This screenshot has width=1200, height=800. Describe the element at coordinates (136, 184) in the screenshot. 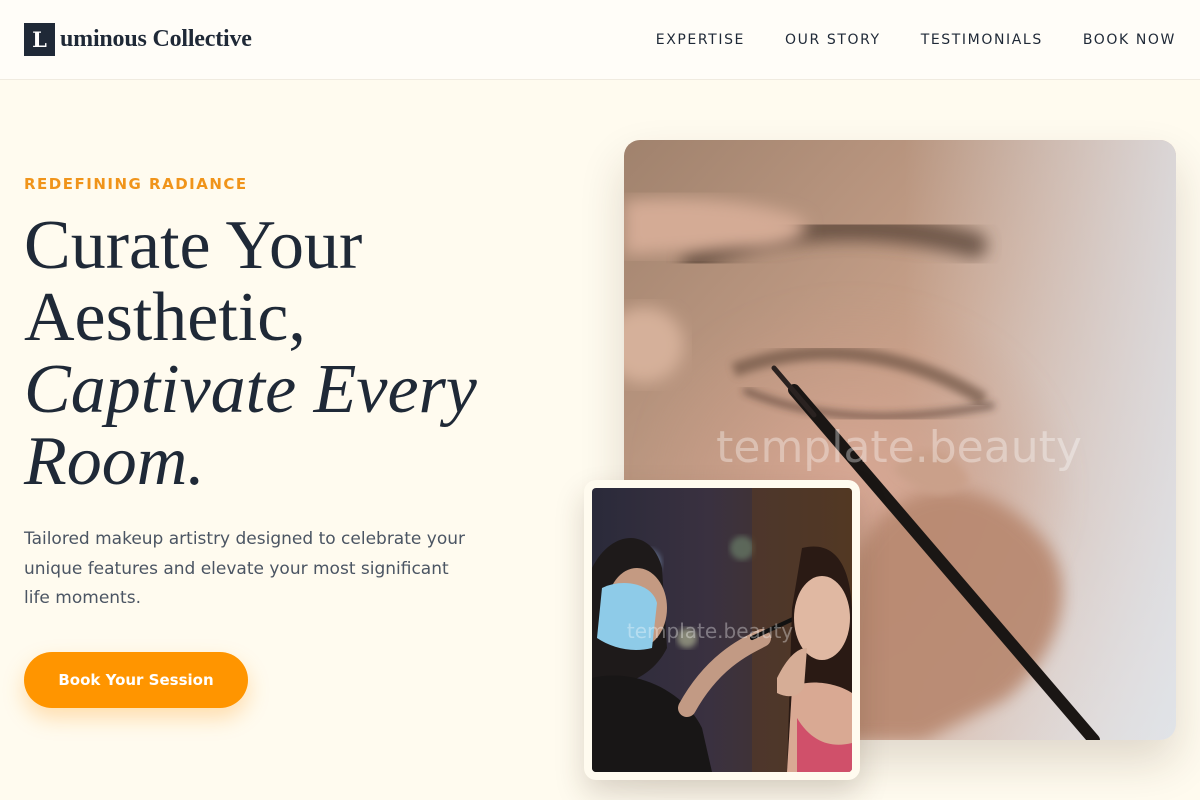

I see `hero-eyebrow: REDEFINING RADIANCE` at that location.